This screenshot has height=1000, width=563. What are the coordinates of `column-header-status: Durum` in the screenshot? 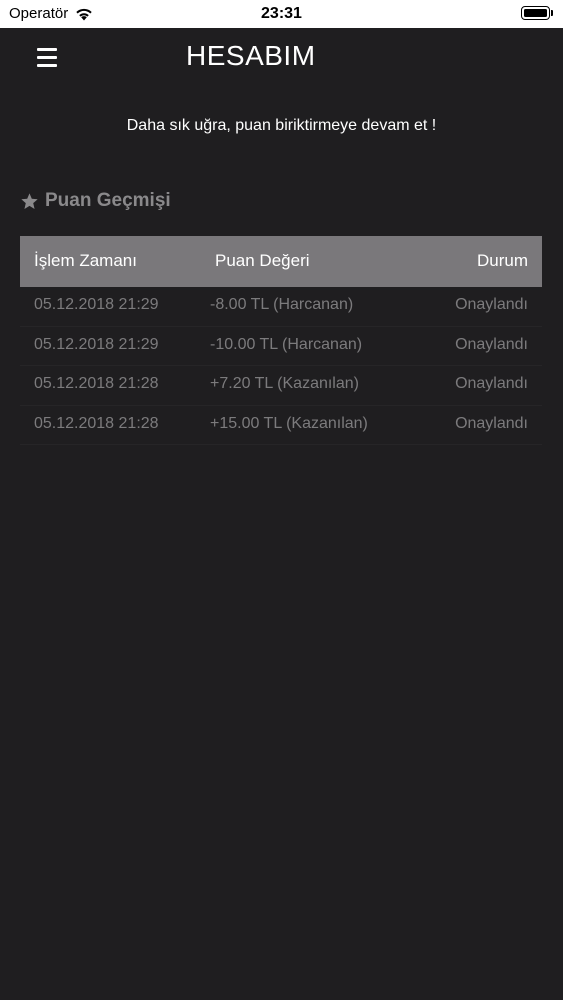 It's located at (502, 260).